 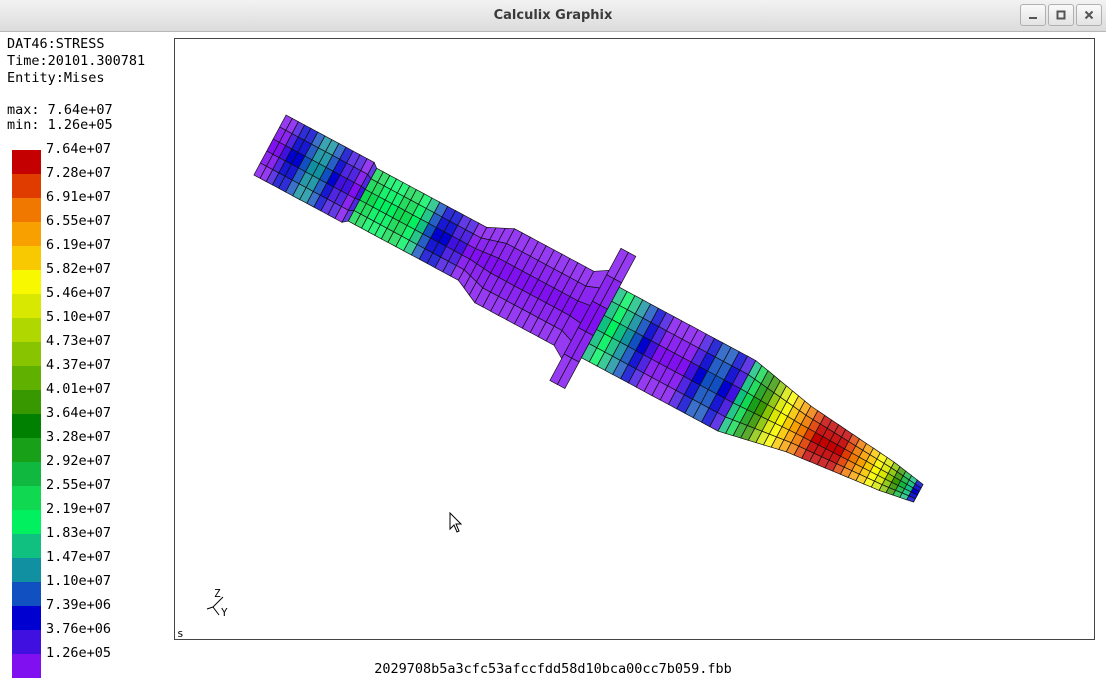 What do you see at coordinates (79, 437) in the screenshot?
I see `legend-value: 3.28e+07` at bounding box center [79, 437].